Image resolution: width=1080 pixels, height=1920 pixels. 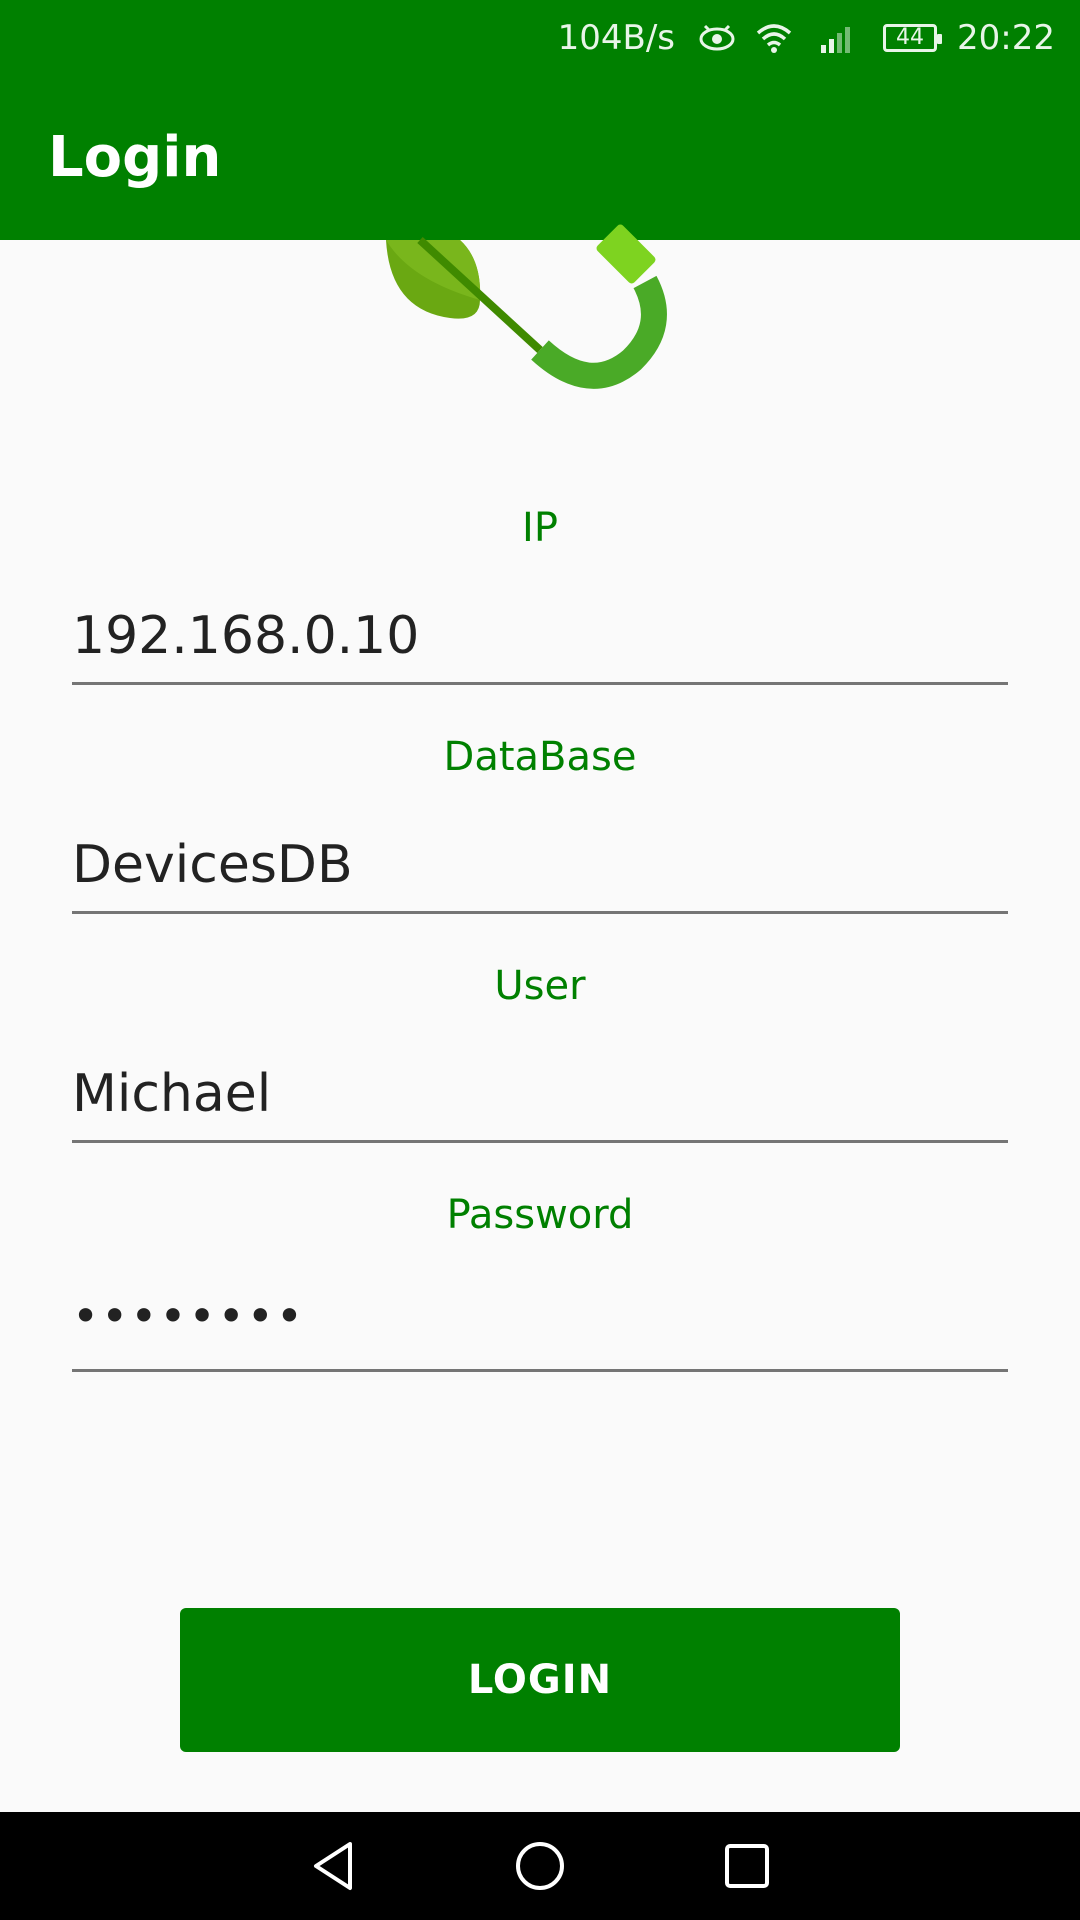 What do you see at coordinates (333, 1866) in the screenshot?
I see `back-icon` at bounding box center [333, 1866].